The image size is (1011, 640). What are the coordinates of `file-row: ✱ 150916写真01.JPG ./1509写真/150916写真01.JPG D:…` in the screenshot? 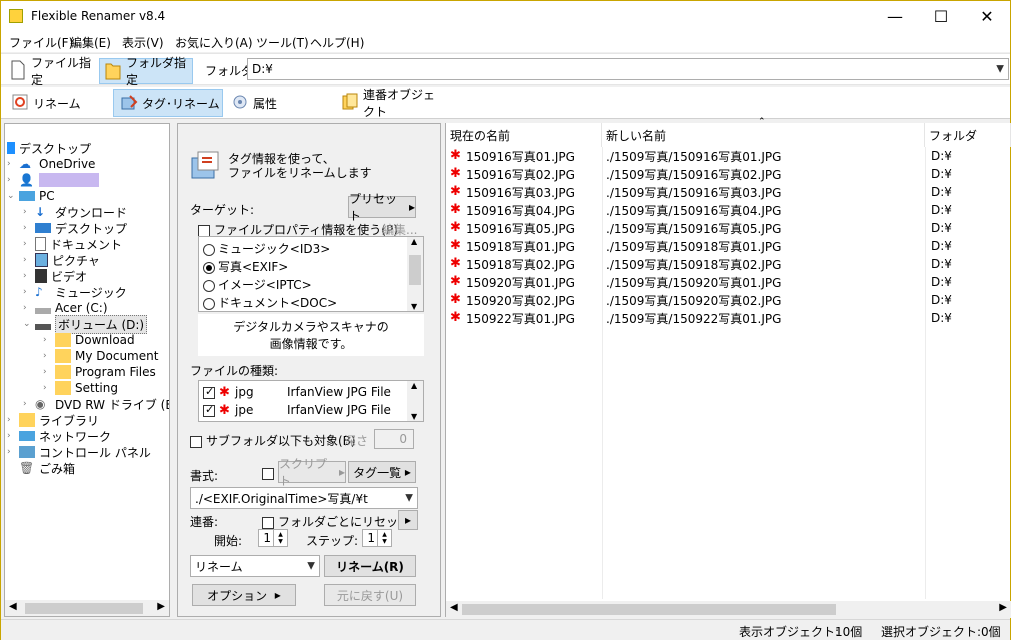 It's located at (728, 156).